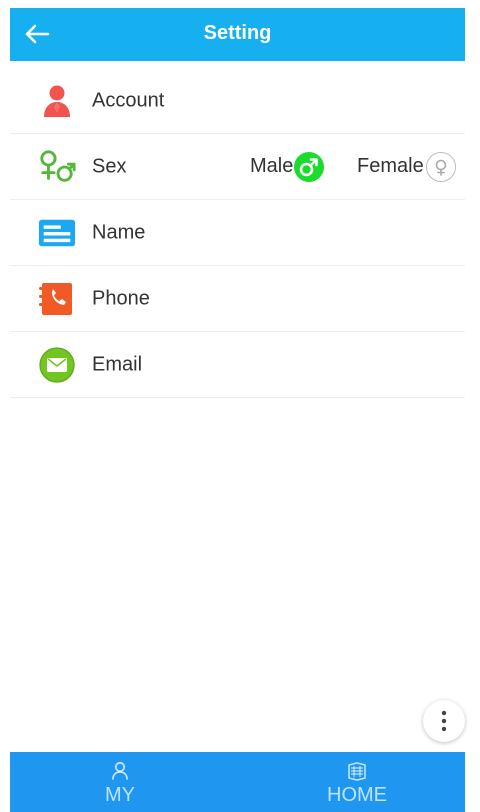  Describe the element at coordinates (357, 795) in the screenshot. I see `nav-label-home: HOME` at that location.